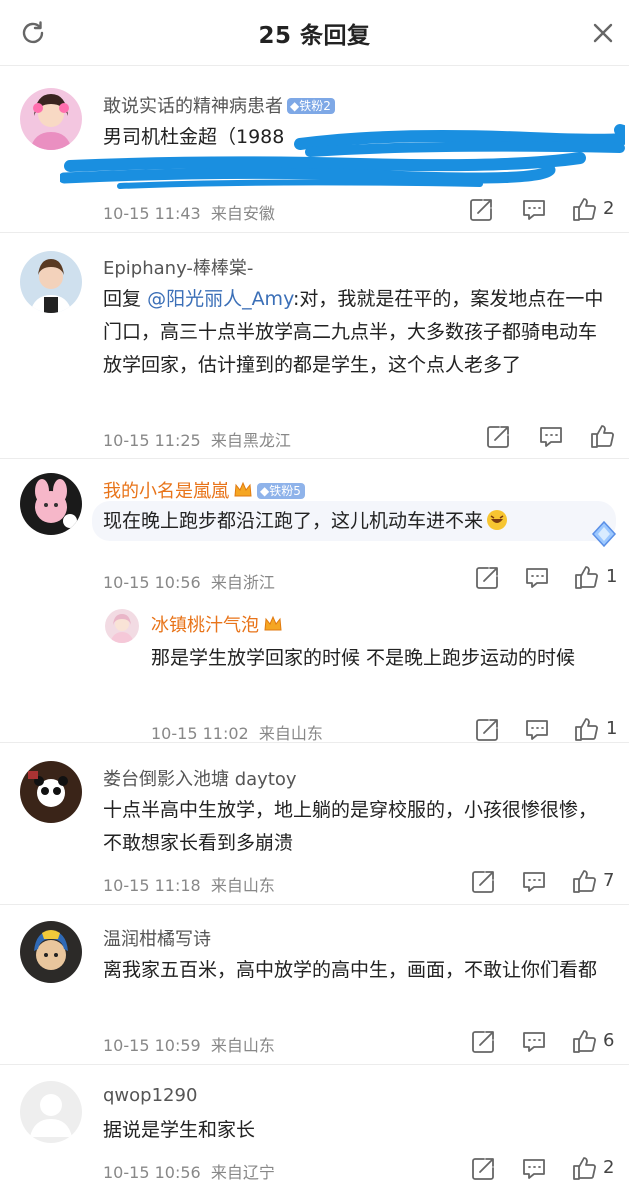 The width and height of the screenshot is (629, 1200). I want to click on comment-text: 十点半高中生放学，地上躺的是穿校服的，小孩很惨很惨，不敢想家长看到多崩溃, so click(350, 826).